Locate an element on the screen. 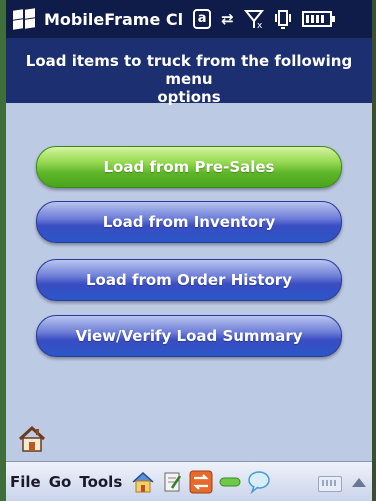  status-icons: a ⇄ x is located at coordinates (264, 19).